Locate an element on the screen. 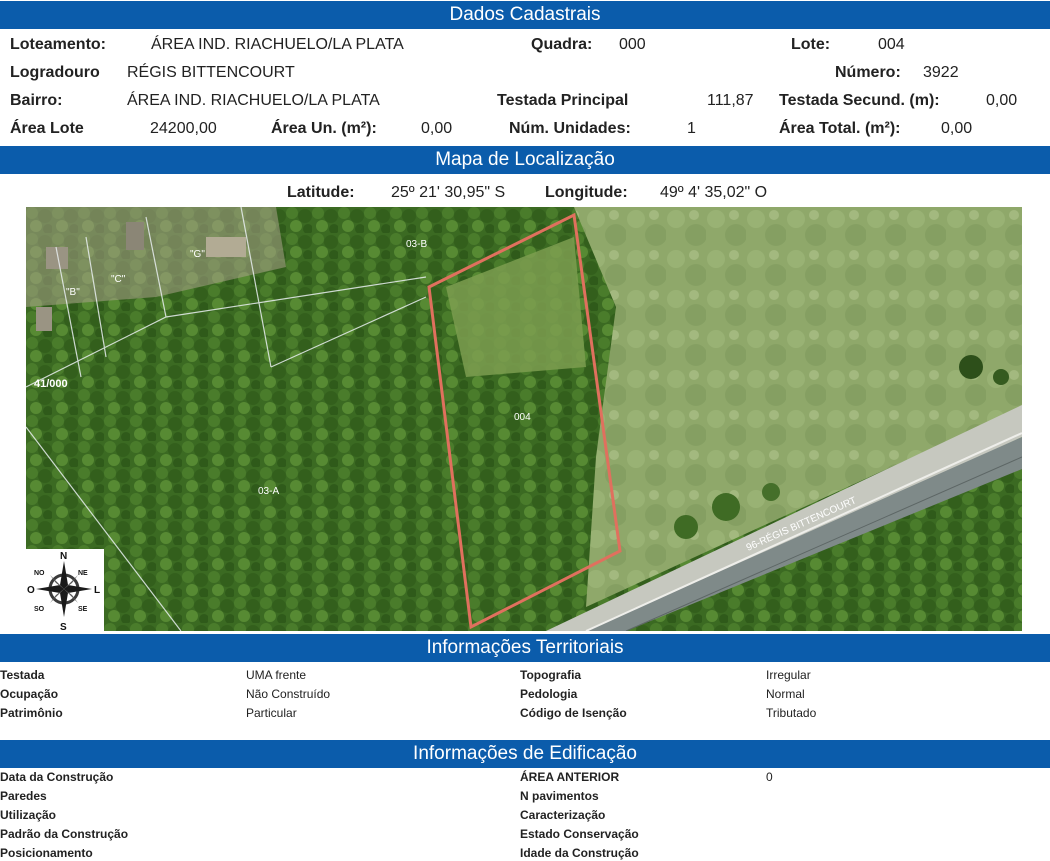  compass-s: S is located at coordinates (63, 626).